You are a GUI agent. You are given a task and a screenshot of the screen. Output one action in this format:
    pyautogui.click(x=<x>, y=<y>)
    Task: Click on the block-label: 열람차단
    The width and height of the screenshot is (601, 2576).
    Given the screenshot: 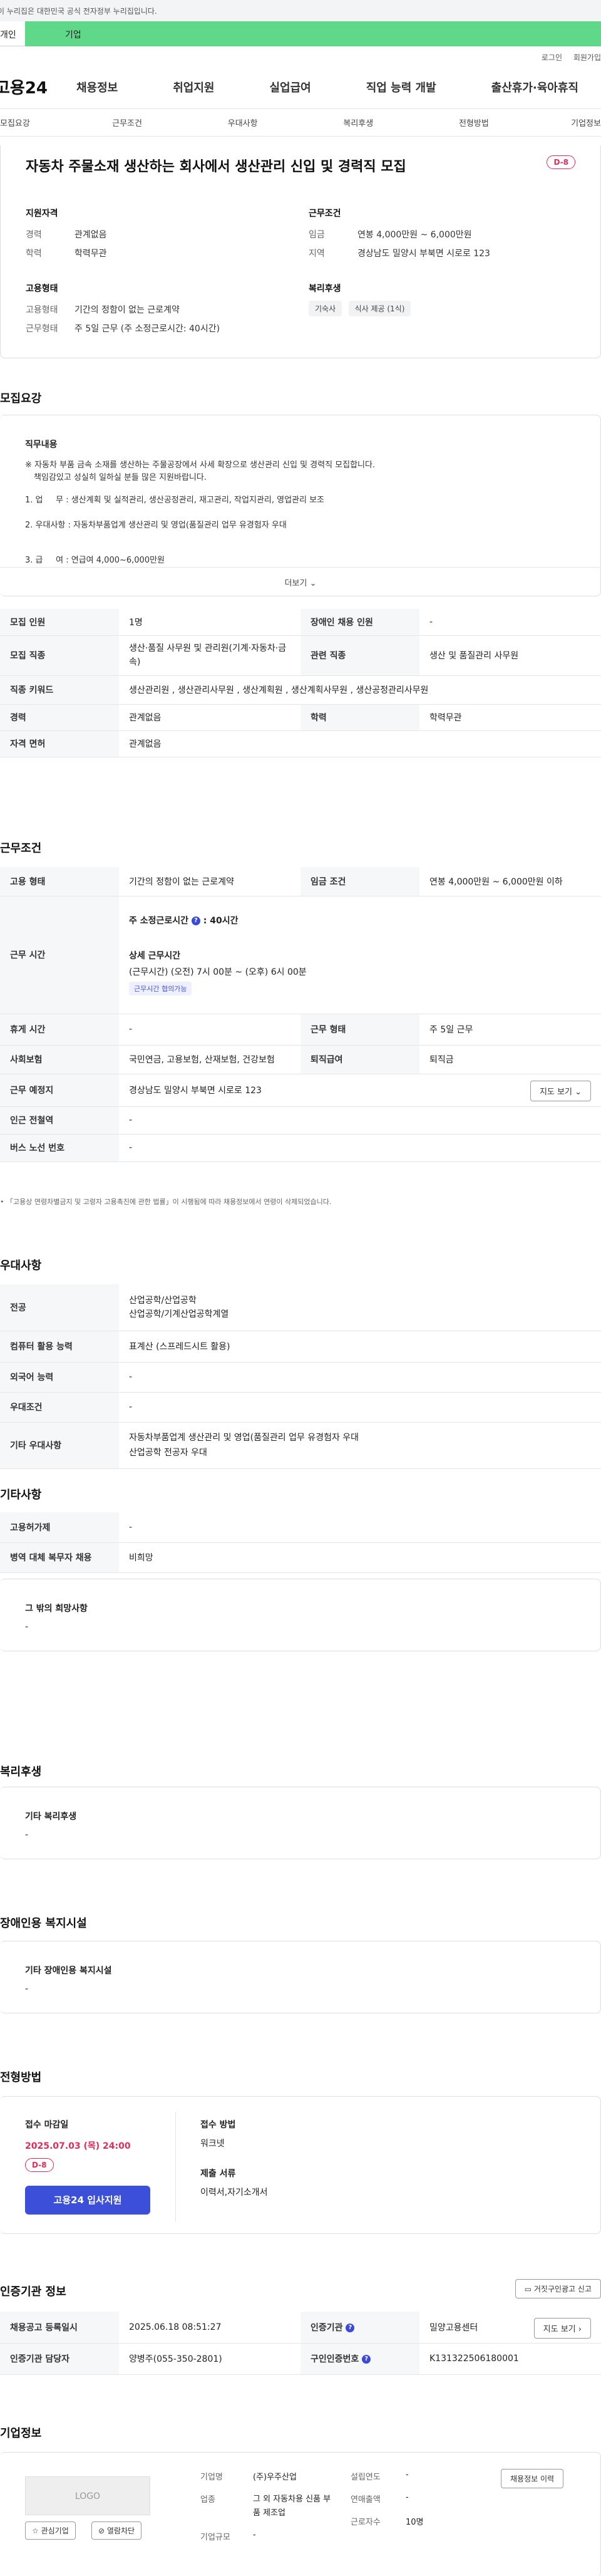 What is the action you would take?
    pyautogui.click(x=121, y=2531)
    